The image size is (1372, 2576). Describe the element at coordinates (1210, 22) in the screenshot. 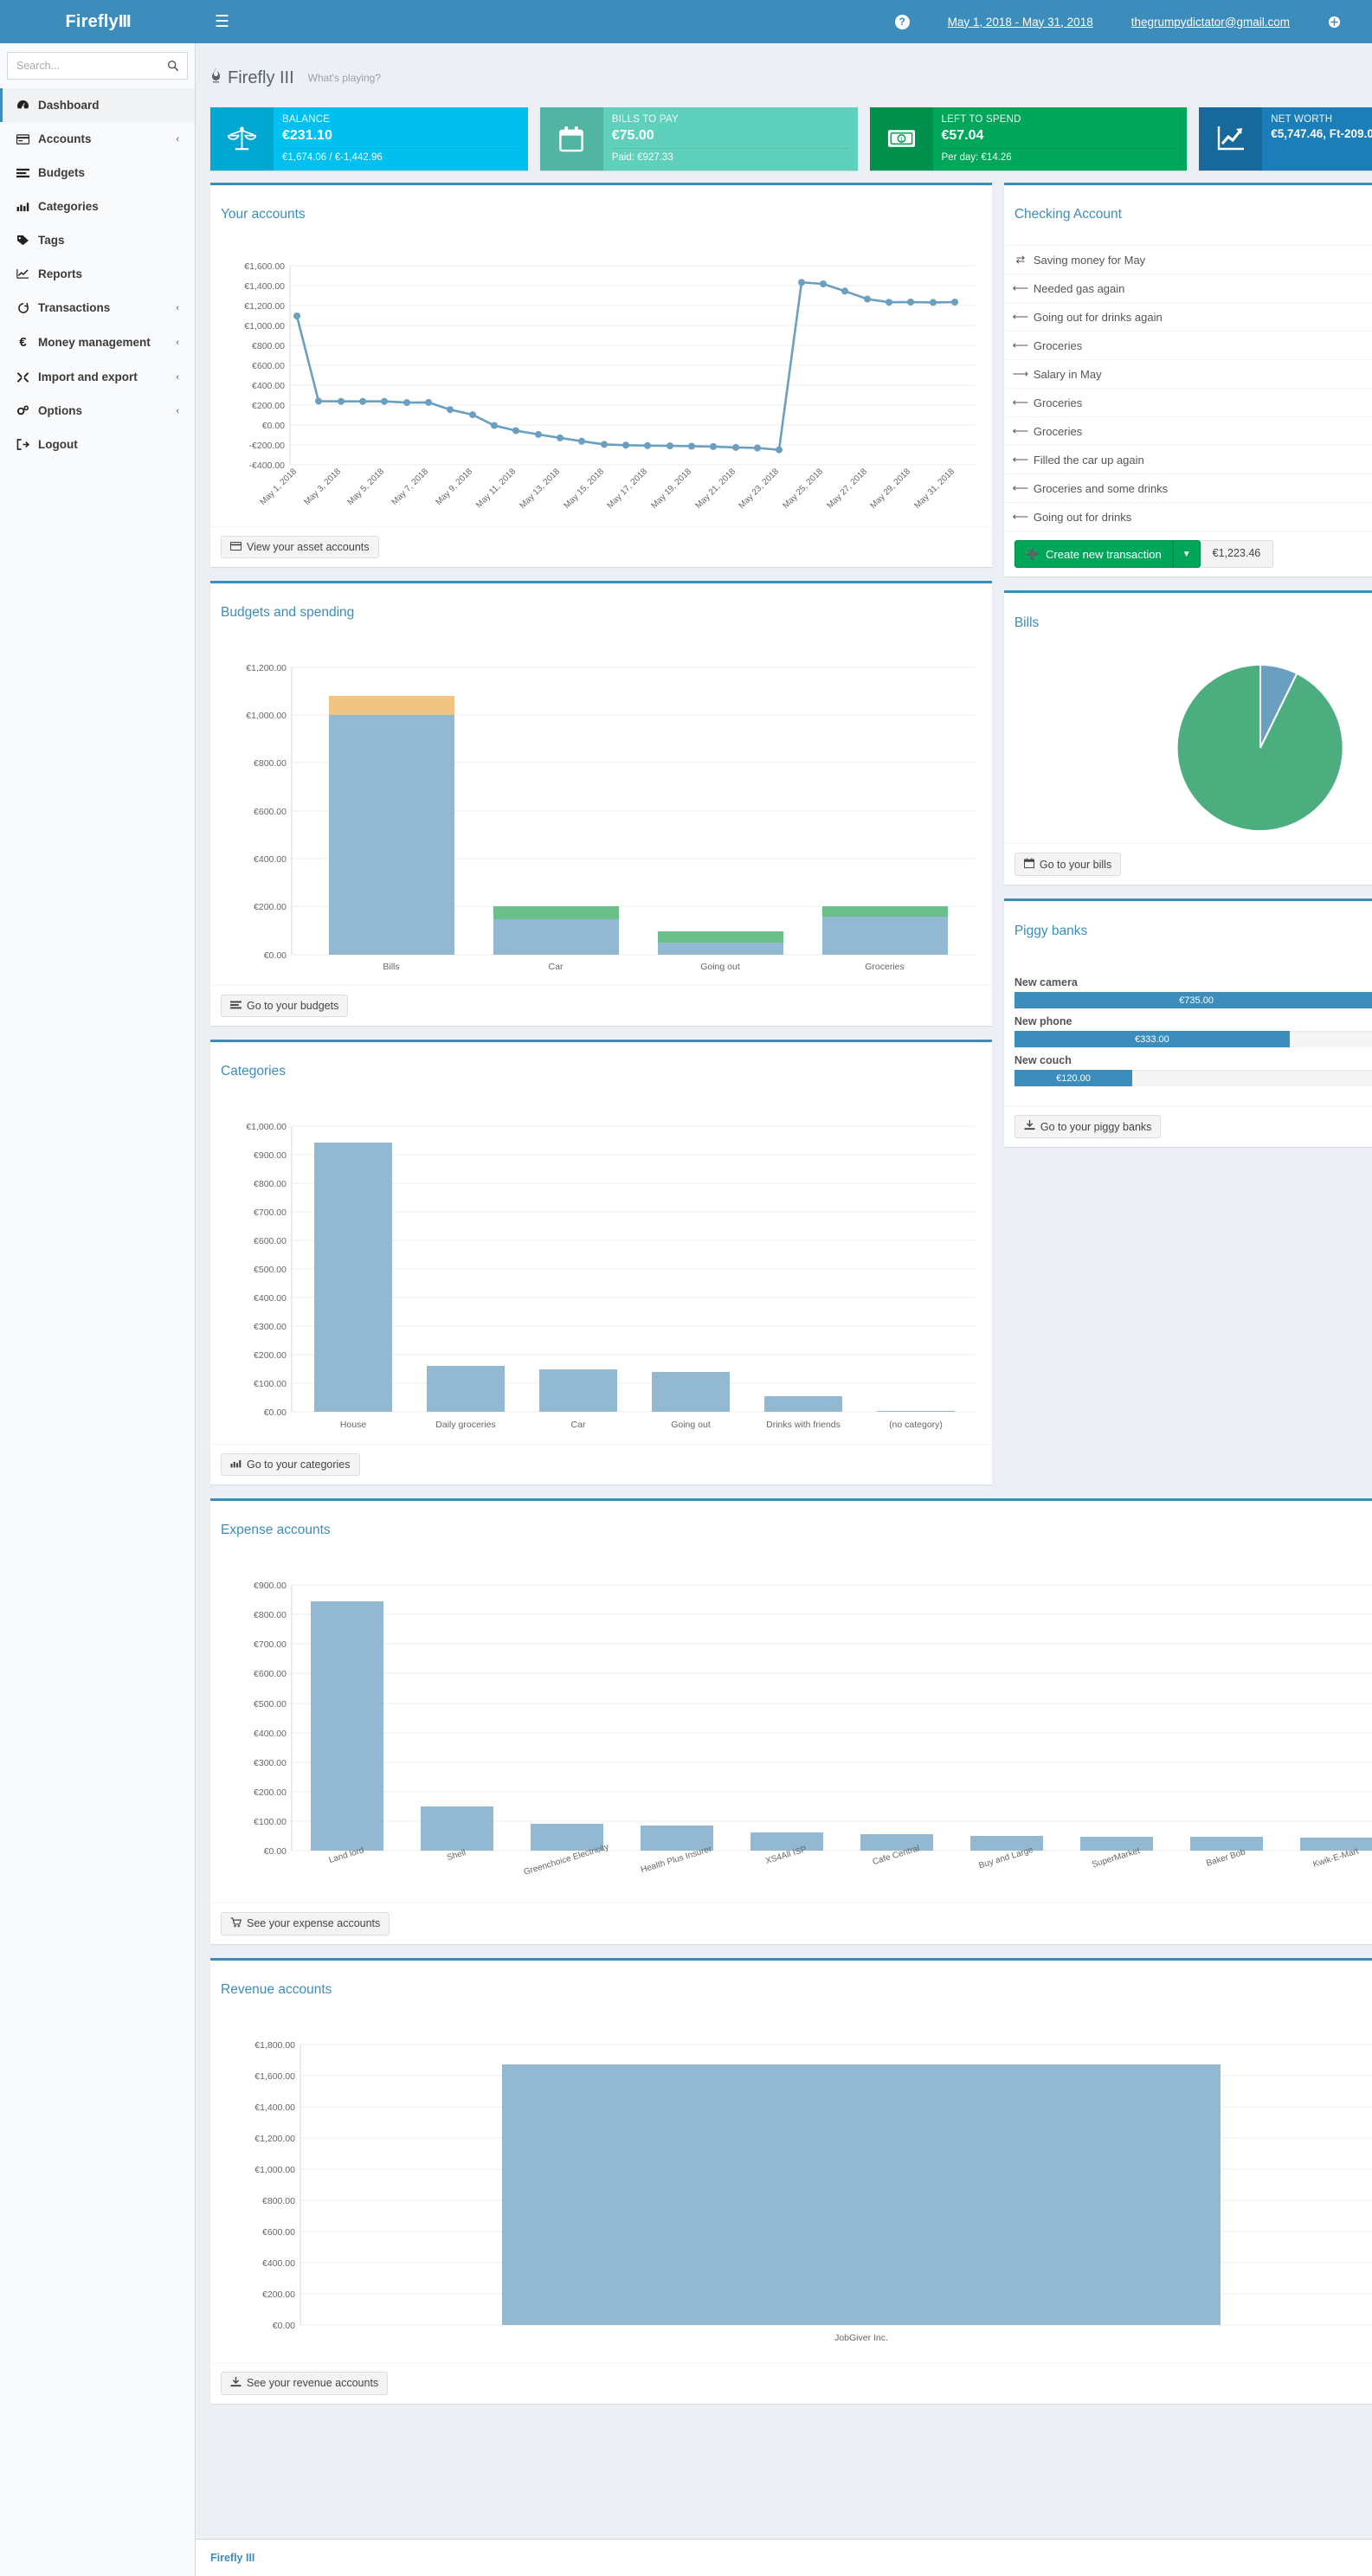

I see `user-email-menu: thegrumpydictator@gmail.com` at that location.